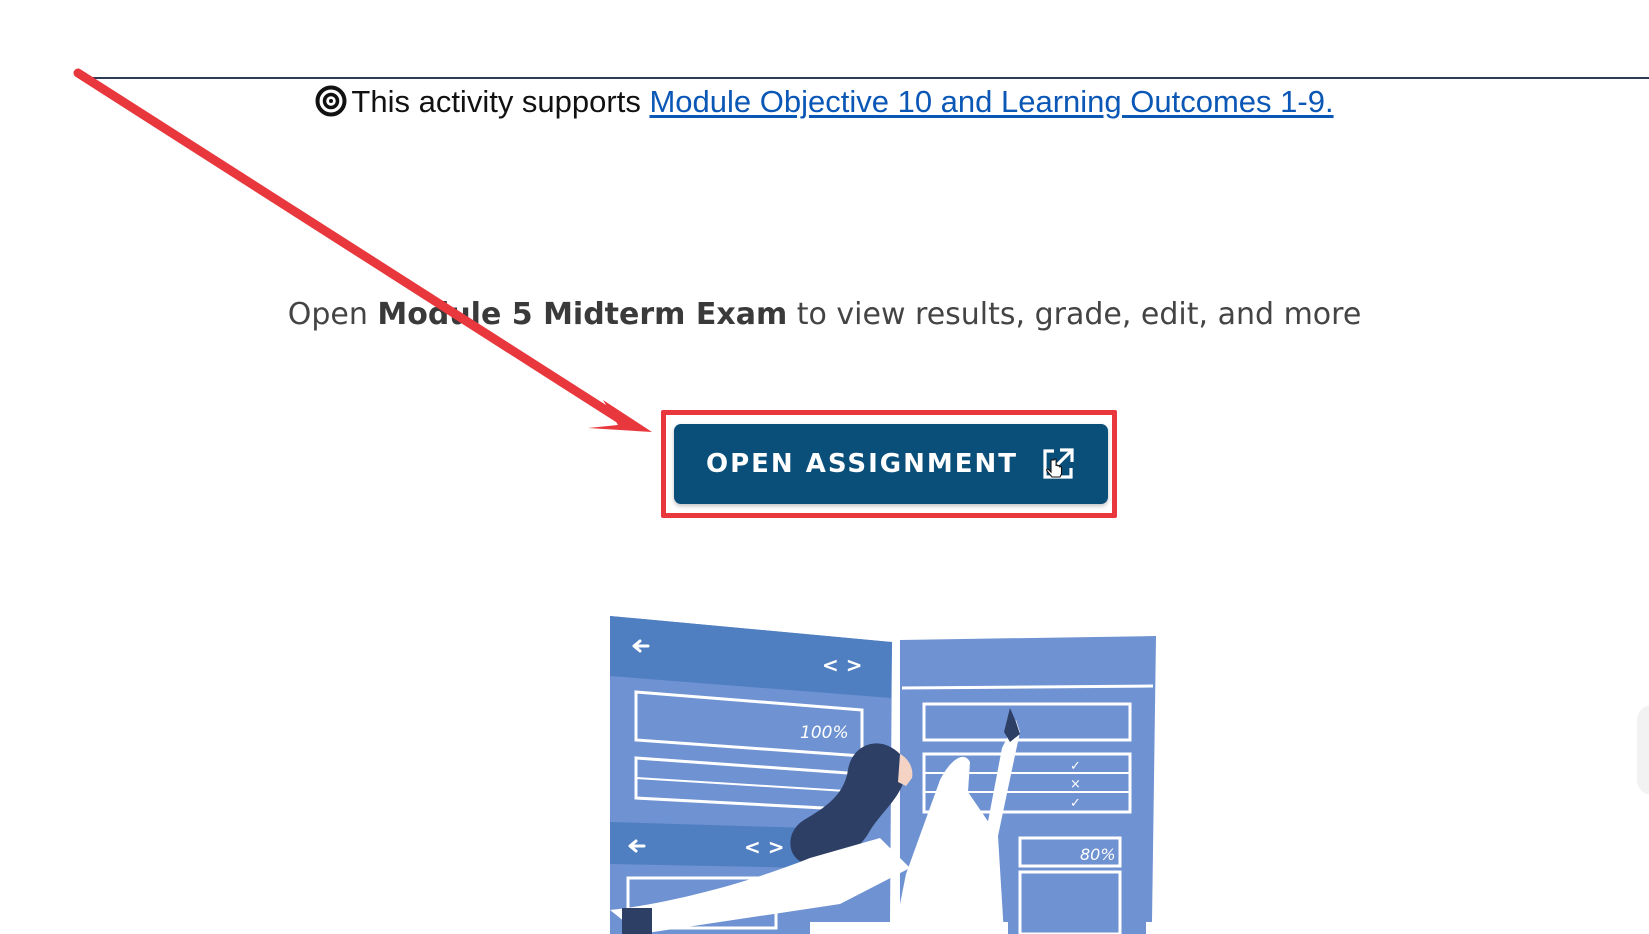 The height and width of the screenshot is (934, 1649). I want to click on top-divider, so click(868, 78).